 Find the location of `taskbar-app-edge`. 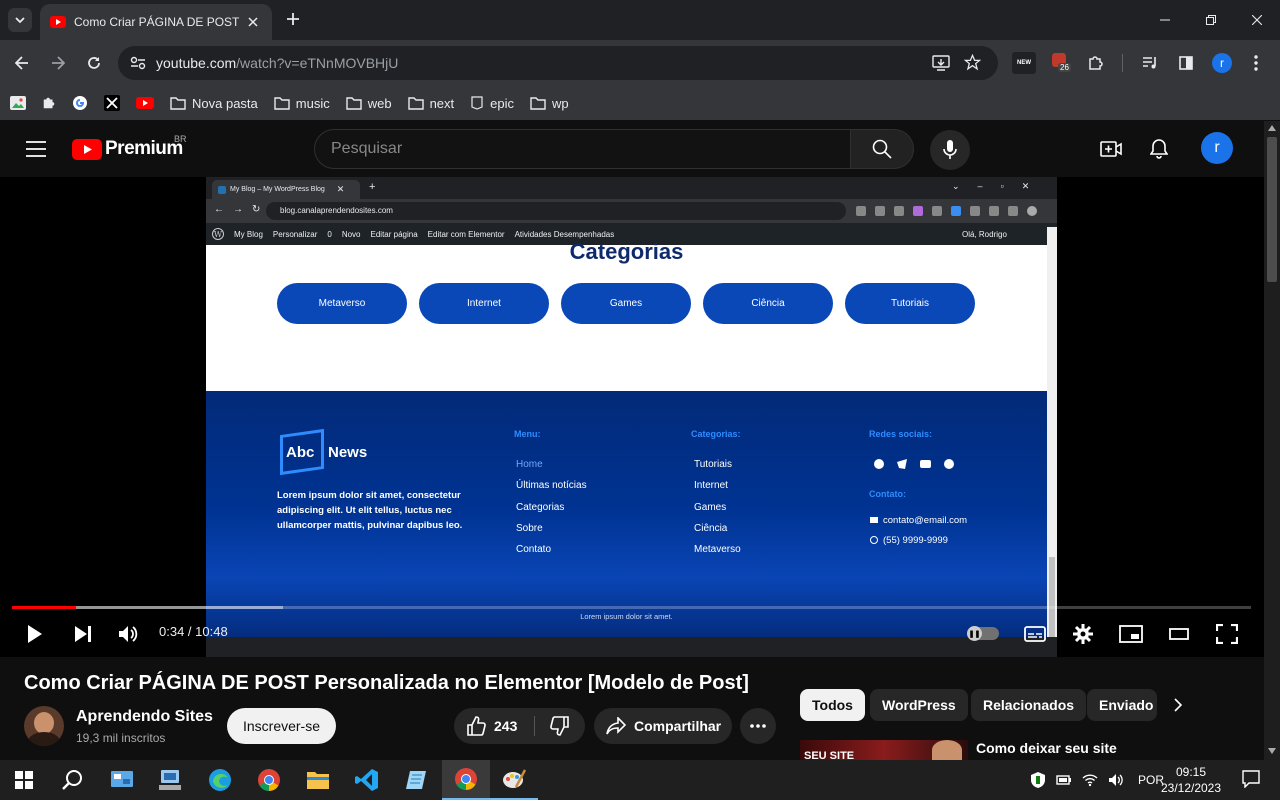

taskbar-app-edge is located at coordinates (220, 780).